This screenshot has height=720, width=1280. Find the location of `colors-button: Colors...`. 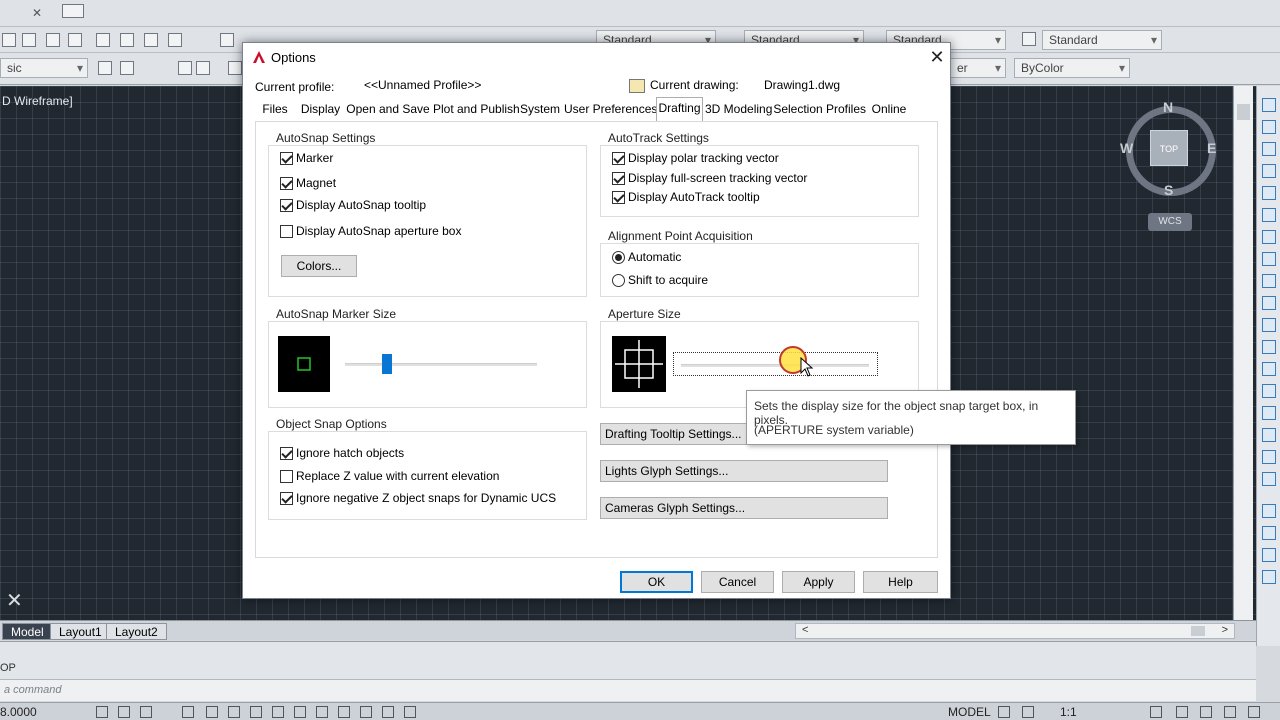

colors-button: Colors... is located at coordinates (319, 266).